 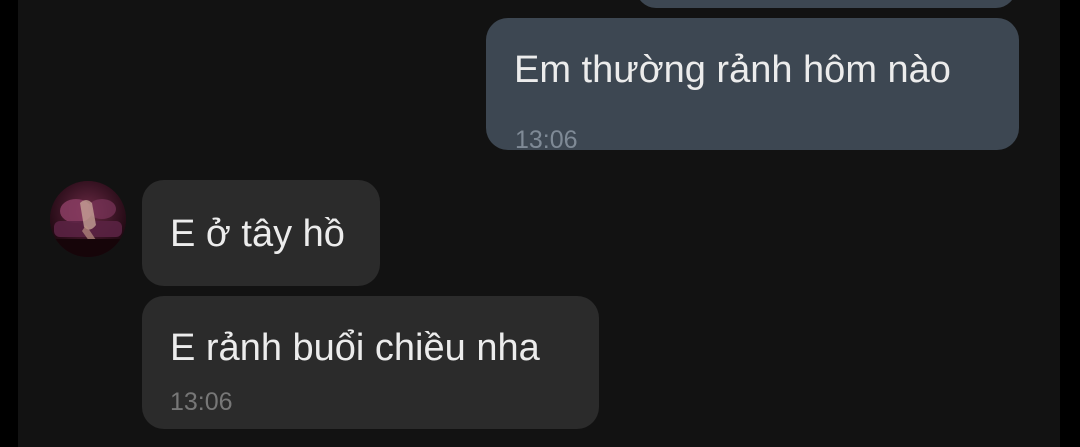 What do you see at coordinates (355, 348) in the screenshot?
I see `message-text: E rảnh buổi chiều nha` at bounding box center [355, 348].